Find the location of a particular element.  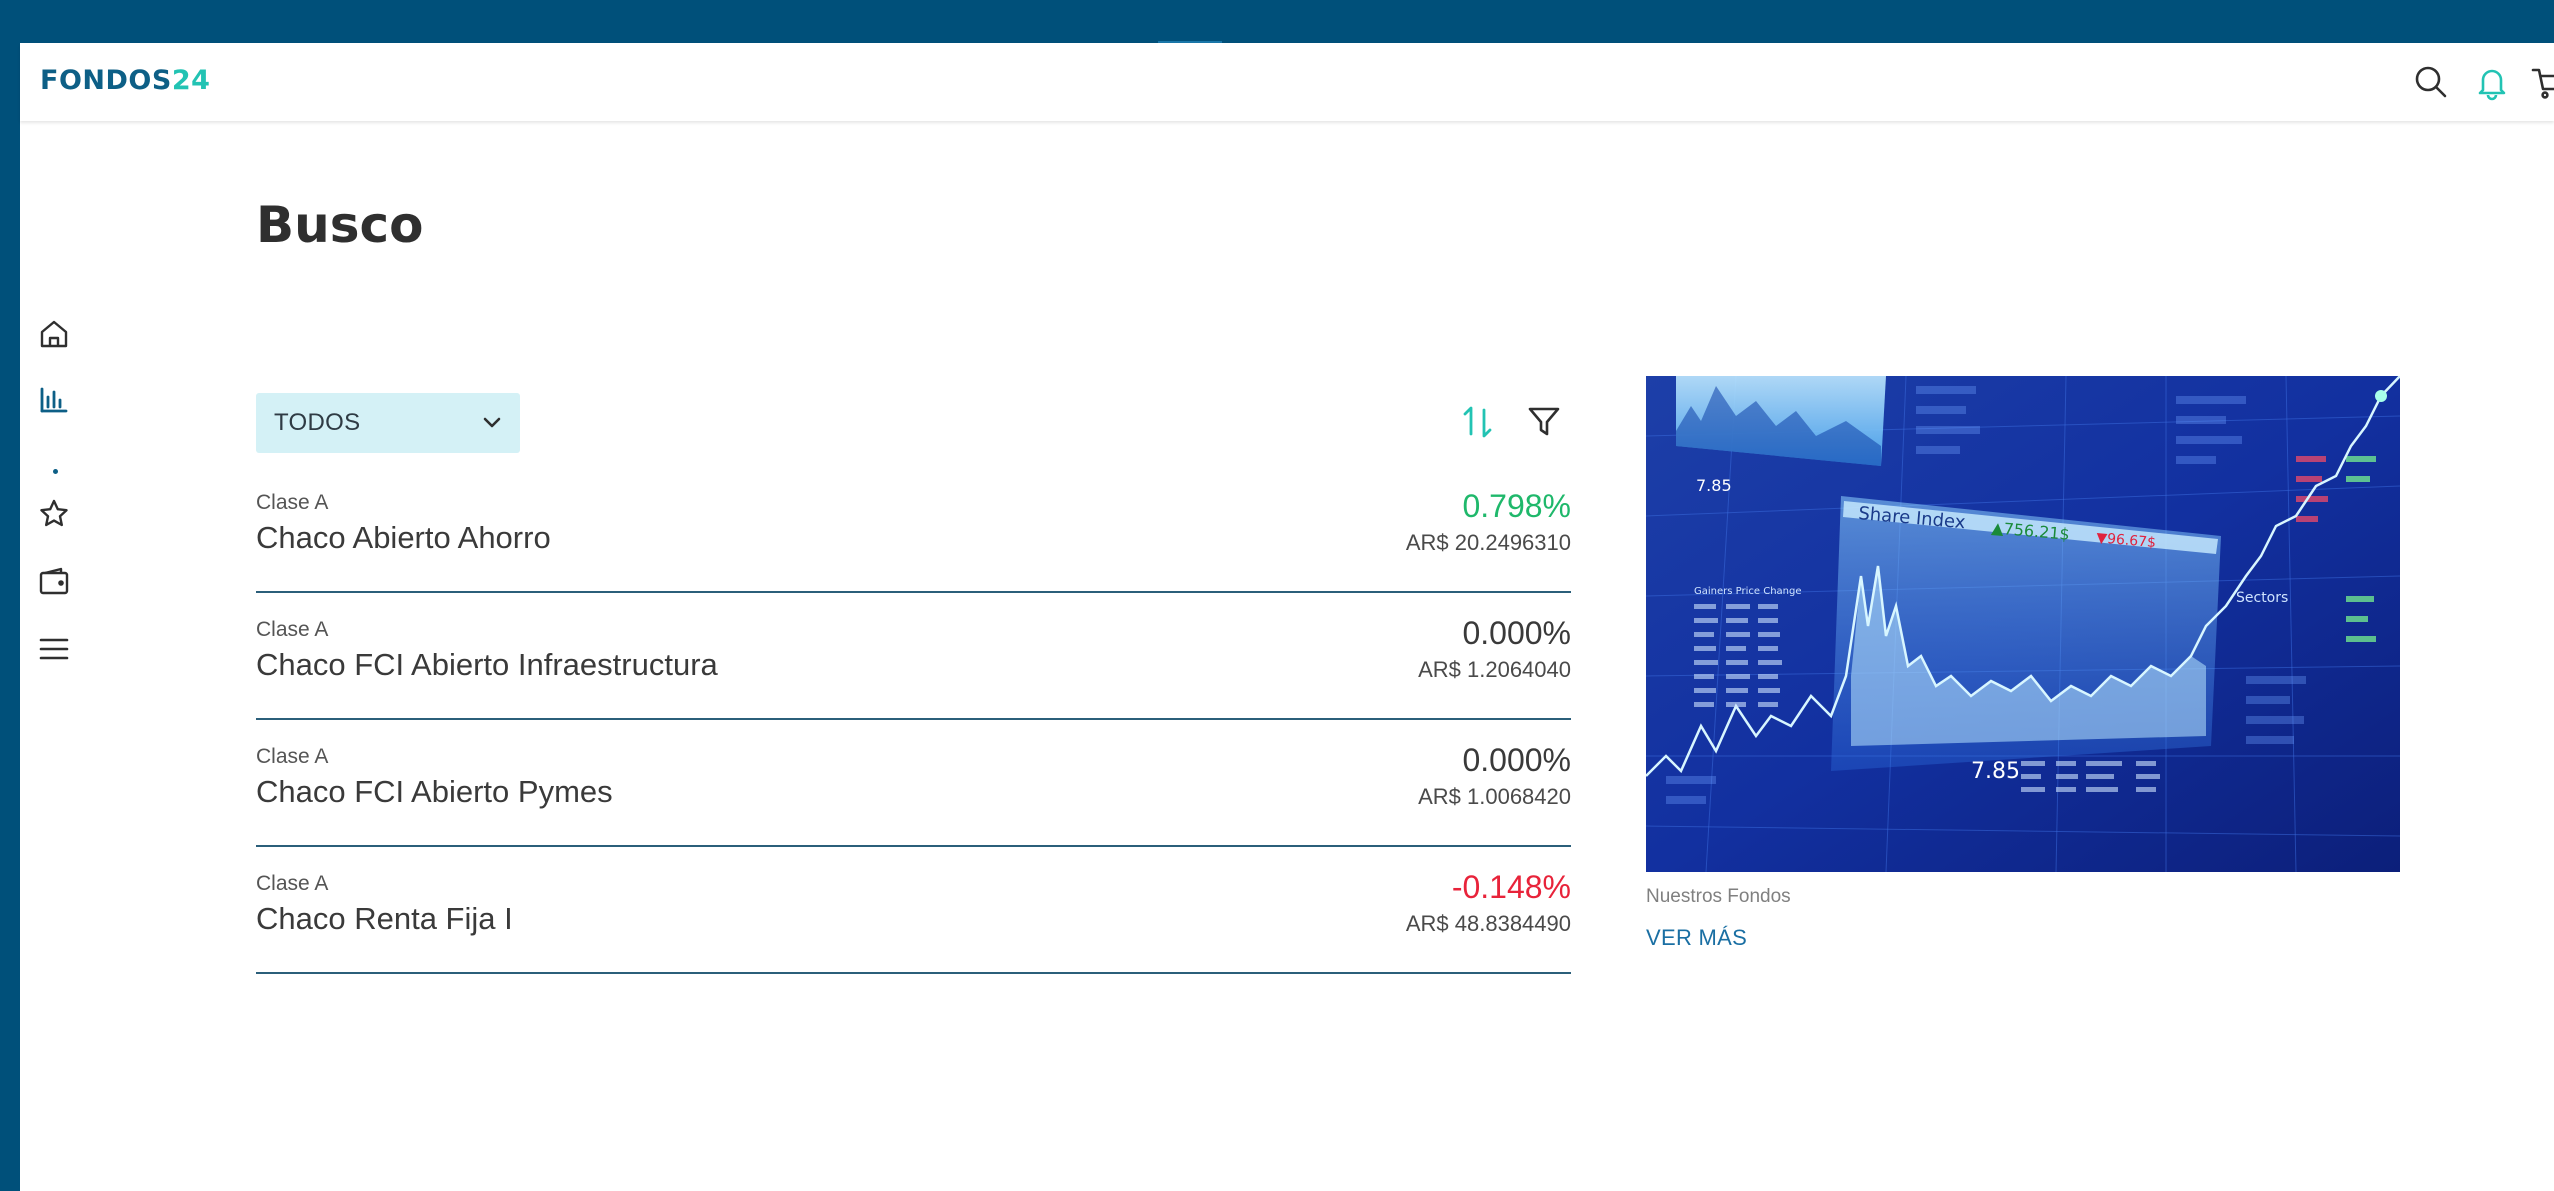

search-icon is located at coordinates (2431, 82).